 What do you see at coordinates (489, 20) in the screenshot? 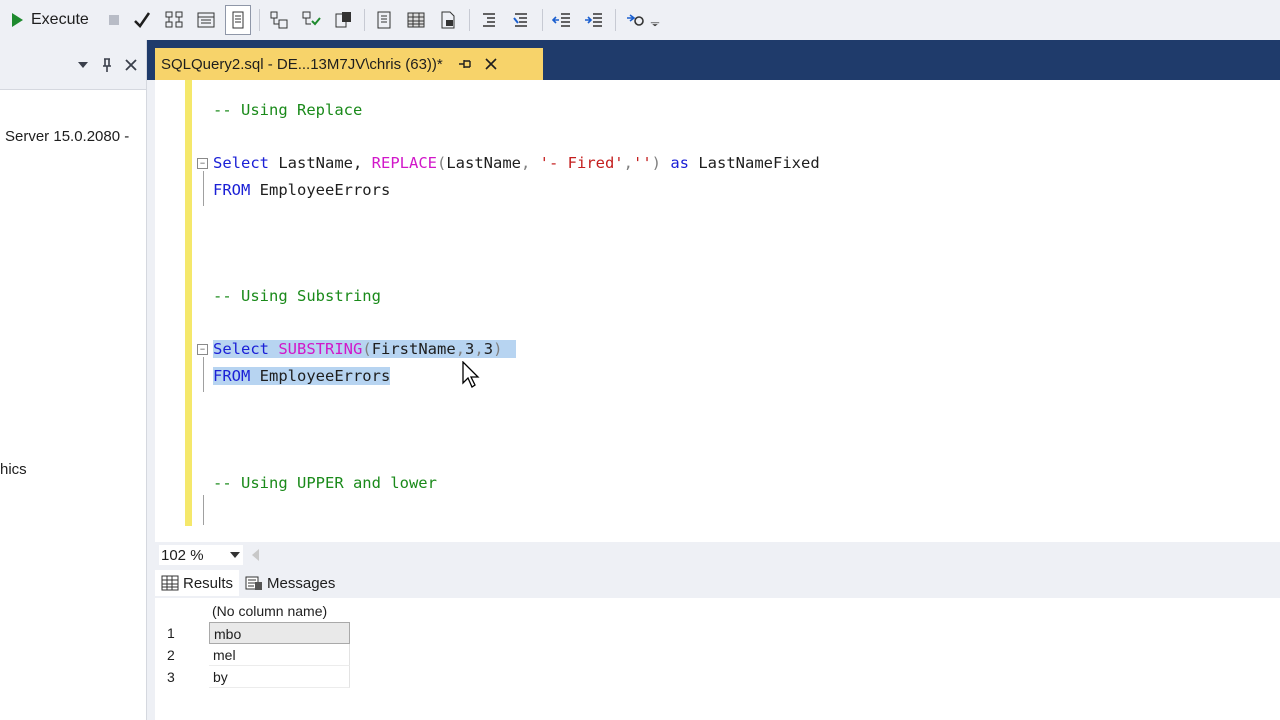
I see `comment-button` at bounding box center [489, 20].